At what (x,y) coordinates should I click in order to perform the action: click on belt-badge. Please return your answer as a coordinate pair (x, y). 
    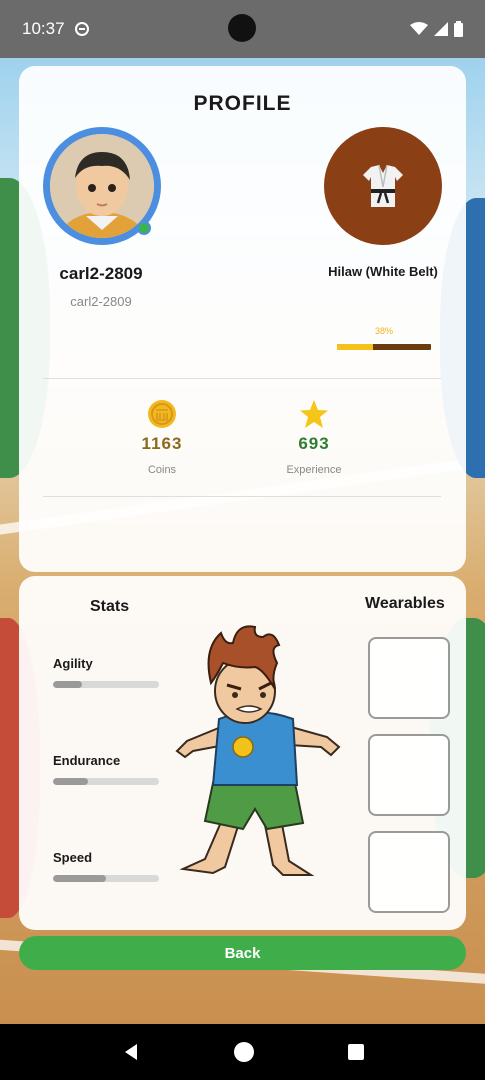
    Looking at the image, I should click on (383, 186).